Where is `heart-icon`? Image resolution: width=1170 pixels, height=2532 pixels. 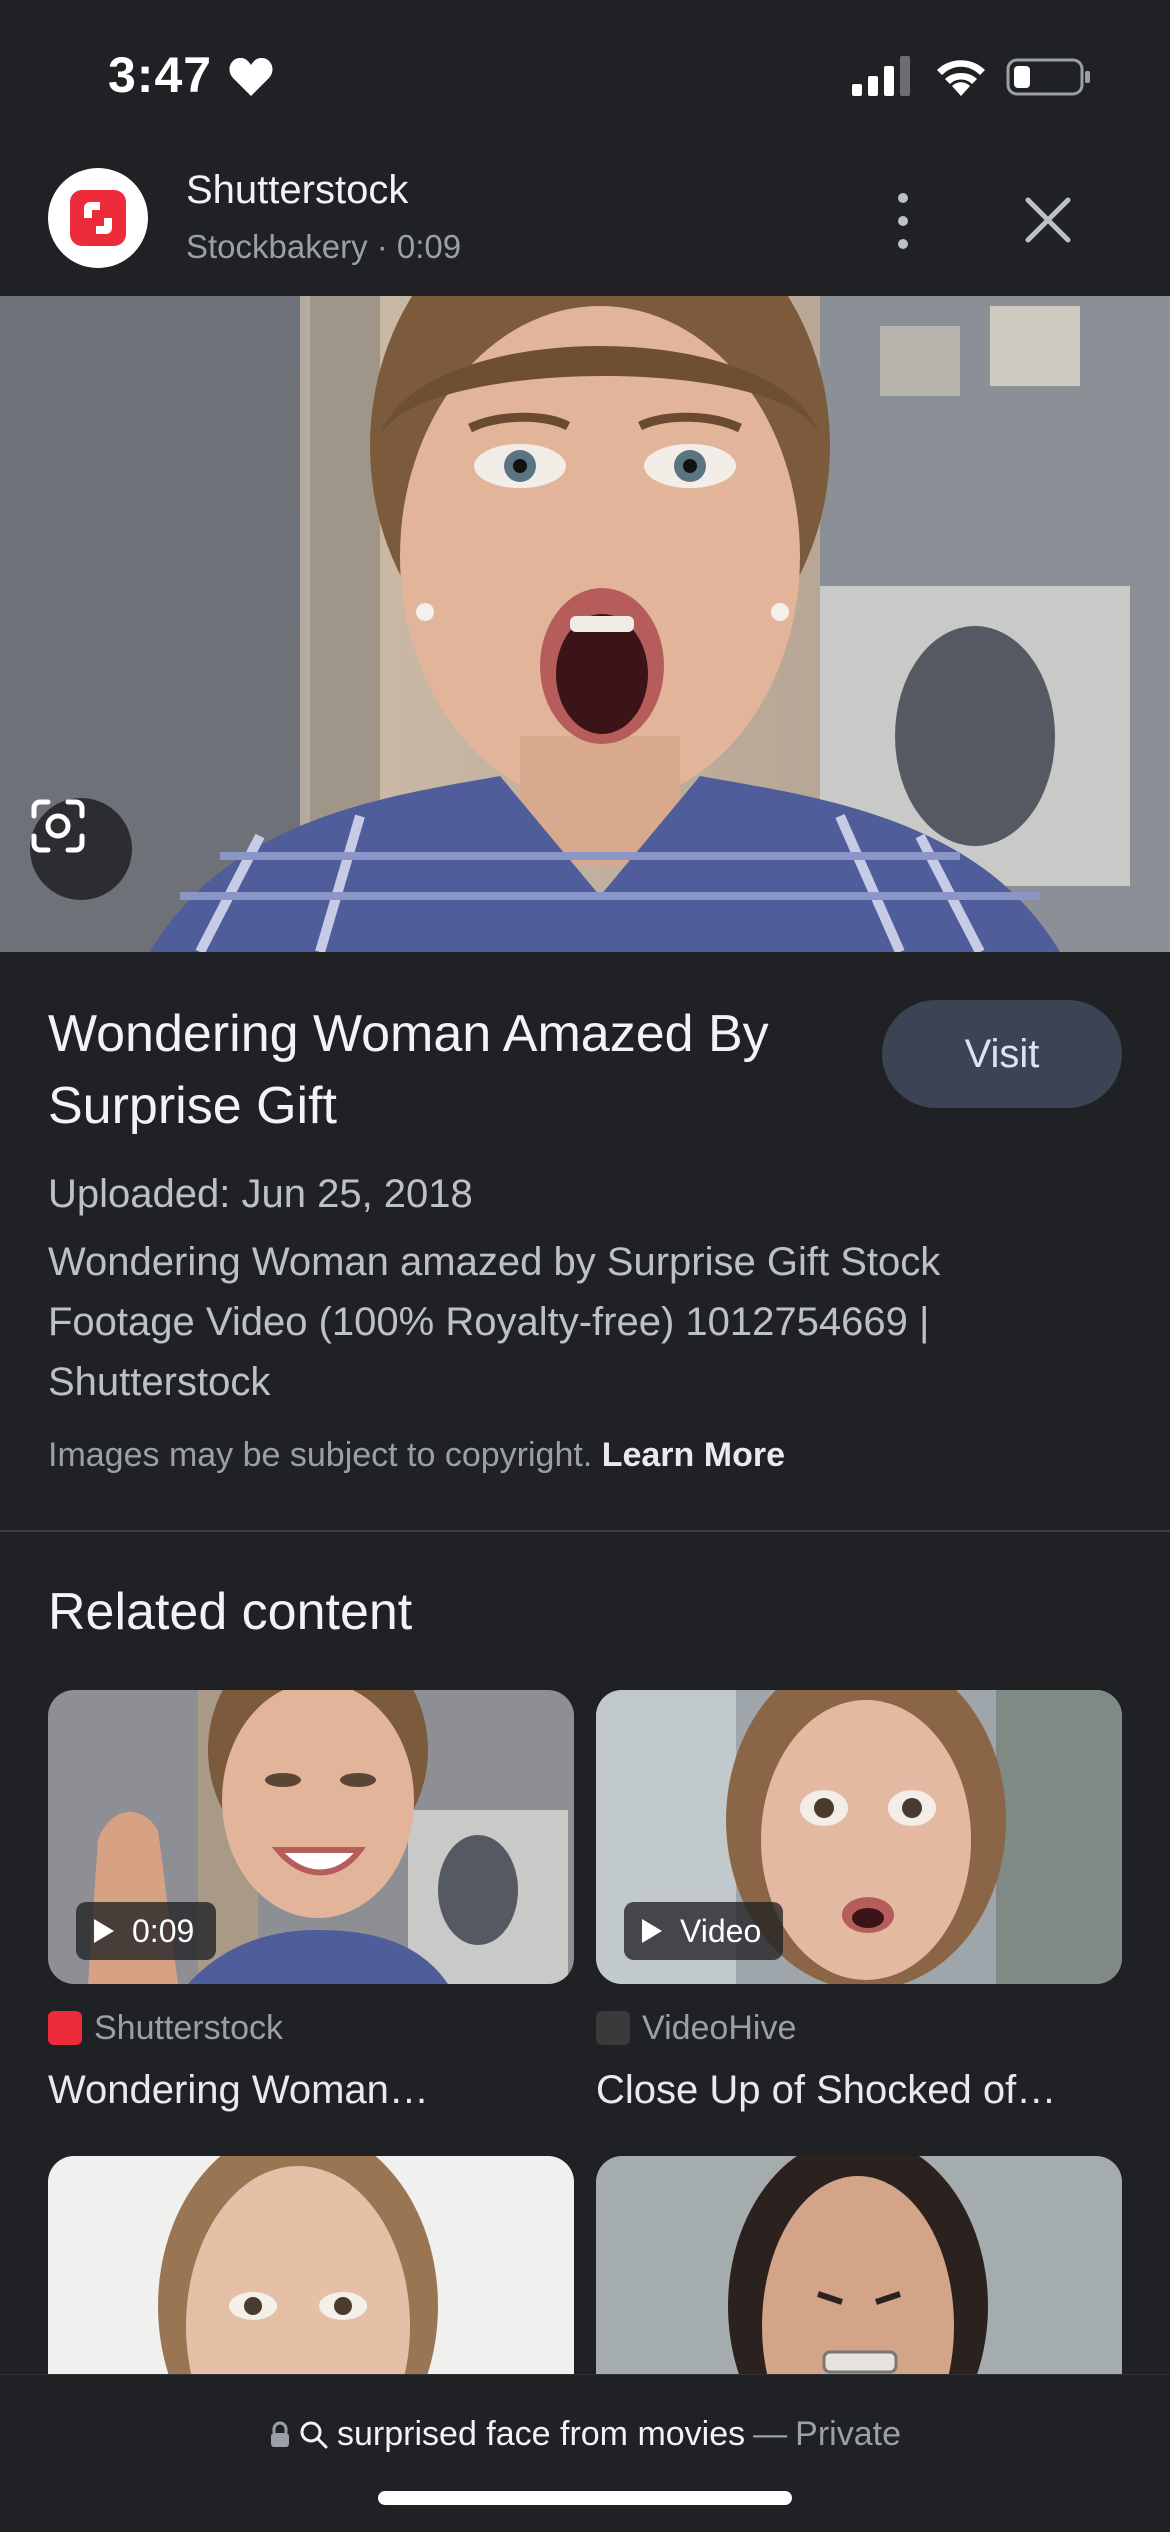
heart-icon is located at coordinates (251, 76).